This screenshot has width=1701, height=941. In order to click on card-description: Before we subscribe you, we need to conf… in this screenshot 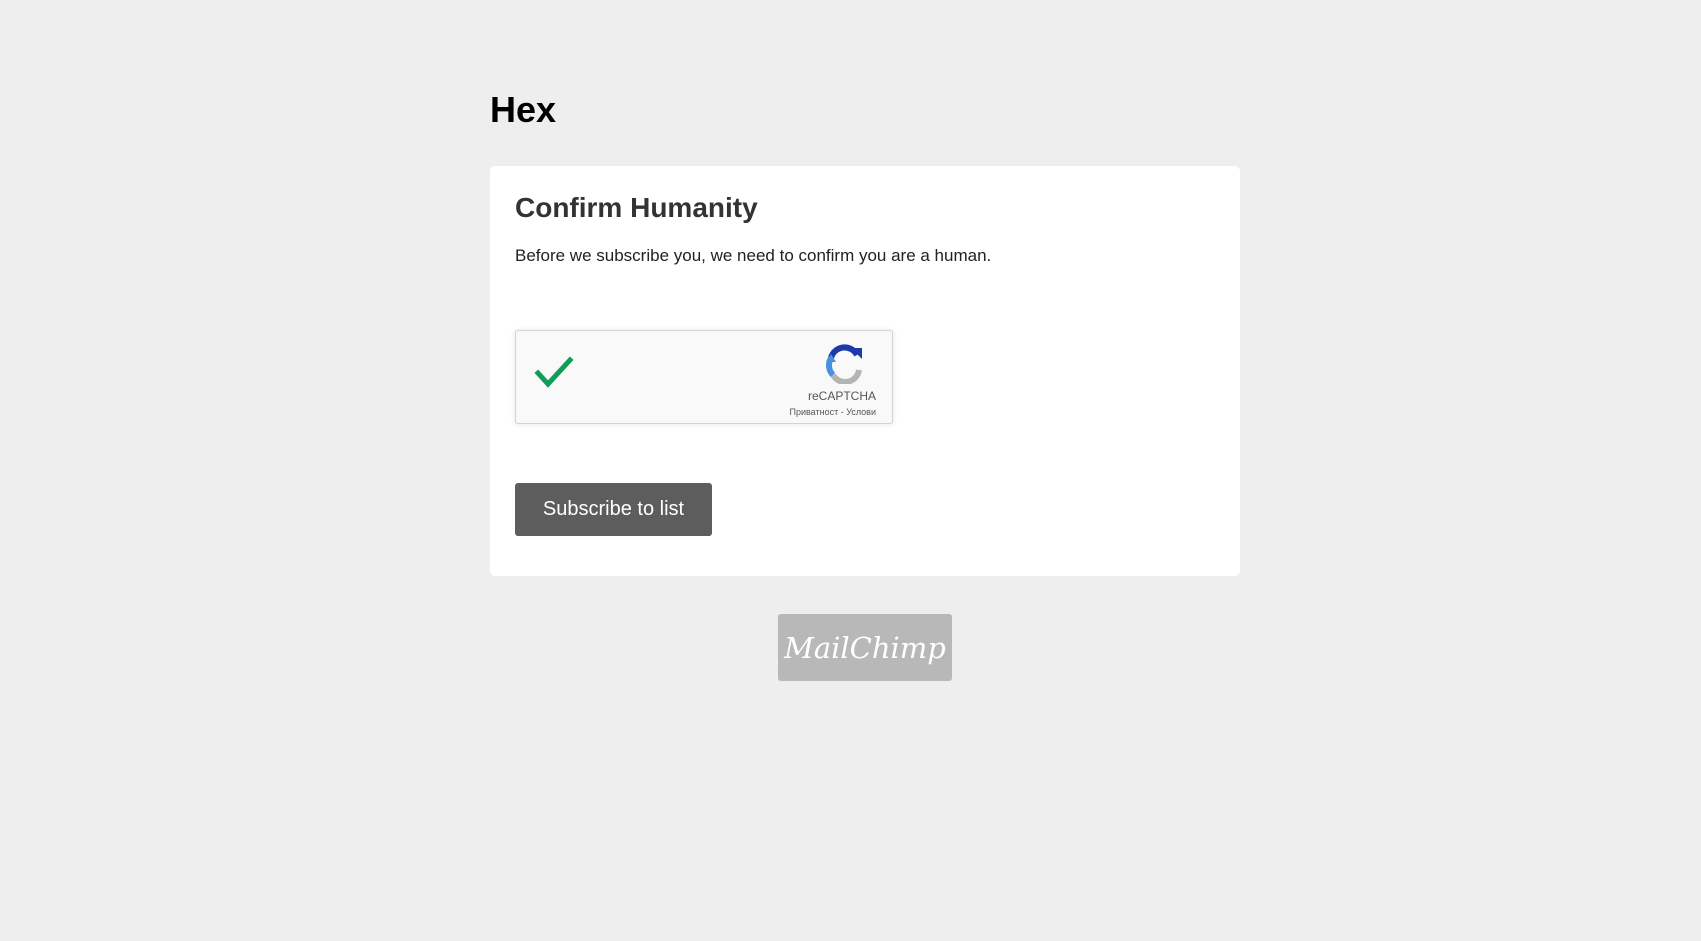, I will do `click(753, 255)`.